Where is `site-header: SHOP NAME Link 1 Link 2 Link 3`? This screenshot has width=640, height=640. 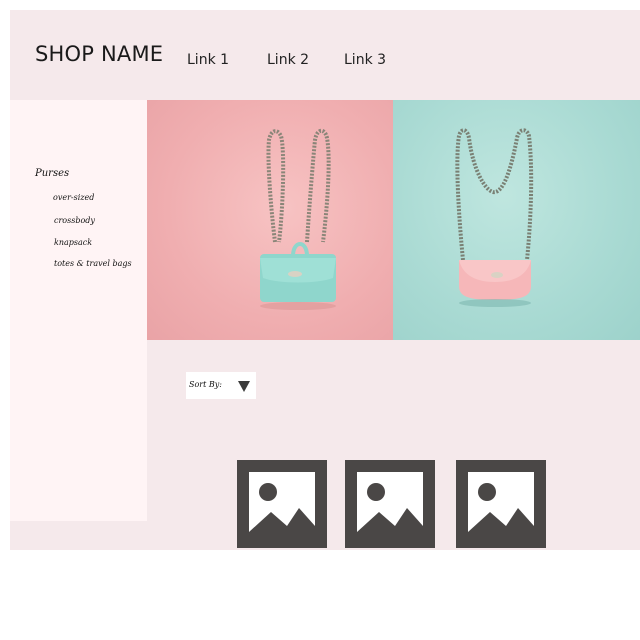 site-header: SHOP NAME Link 1 Link 2 Link 3 is located at coordinates (325, 55).